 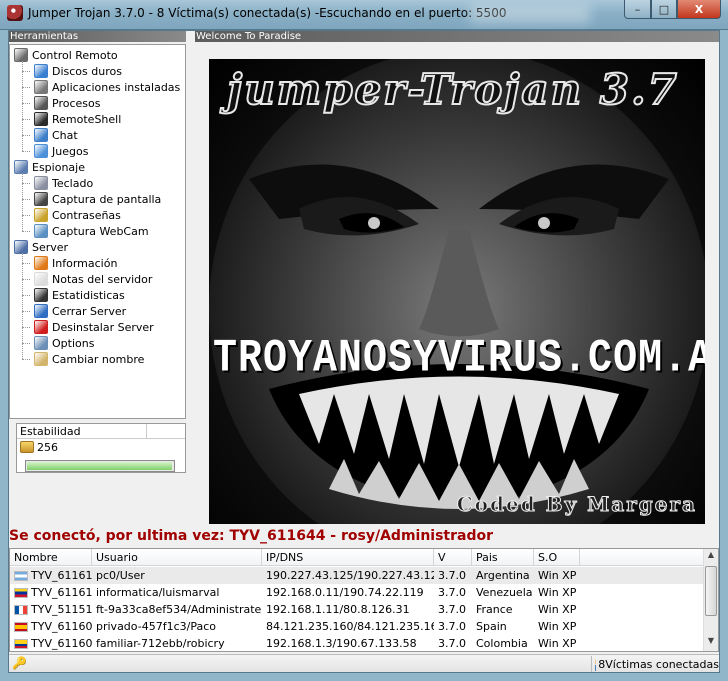 I want to click on tree-item-label: Información, so click(x=85, y=263).